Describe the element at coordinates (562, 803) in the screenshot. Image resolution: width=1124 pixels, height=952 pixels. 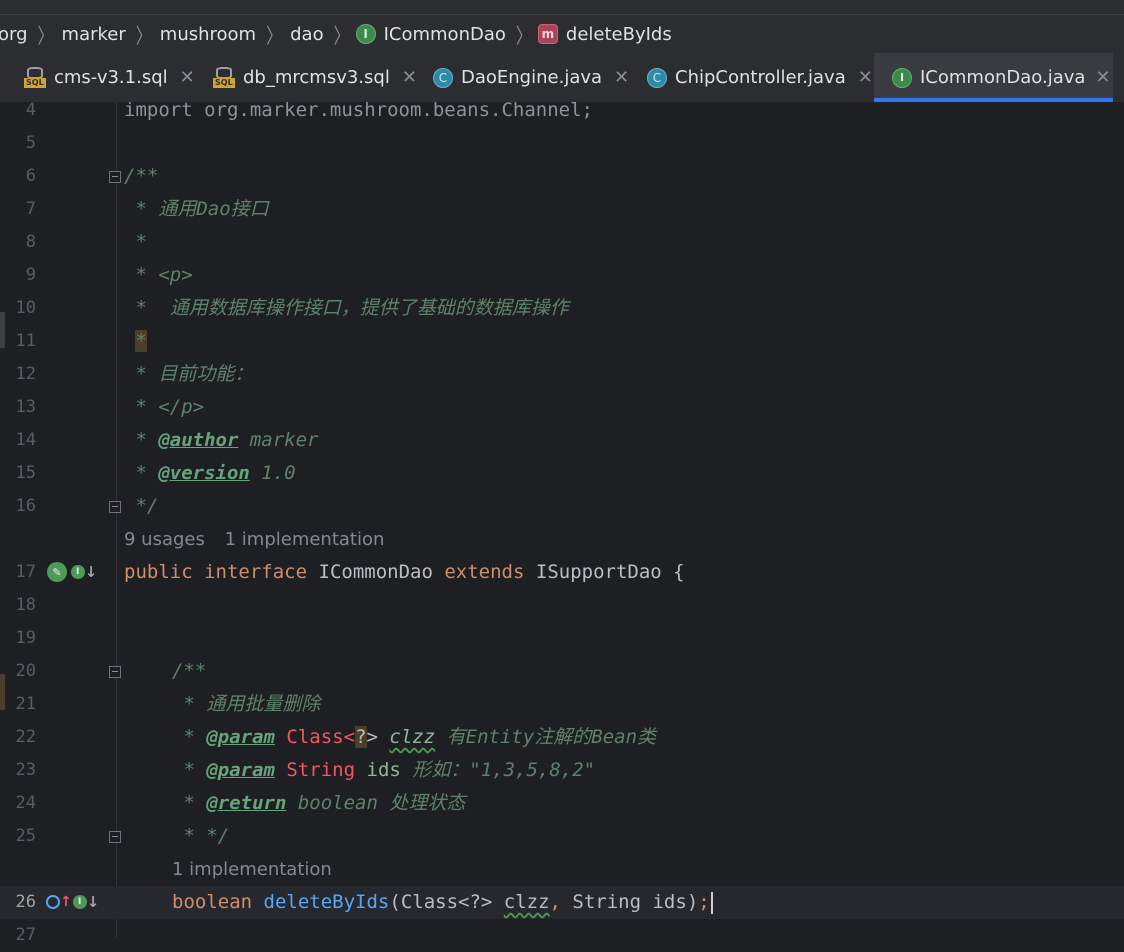
I see `code-line: 24 * @return boolean 处理状态` at that location.